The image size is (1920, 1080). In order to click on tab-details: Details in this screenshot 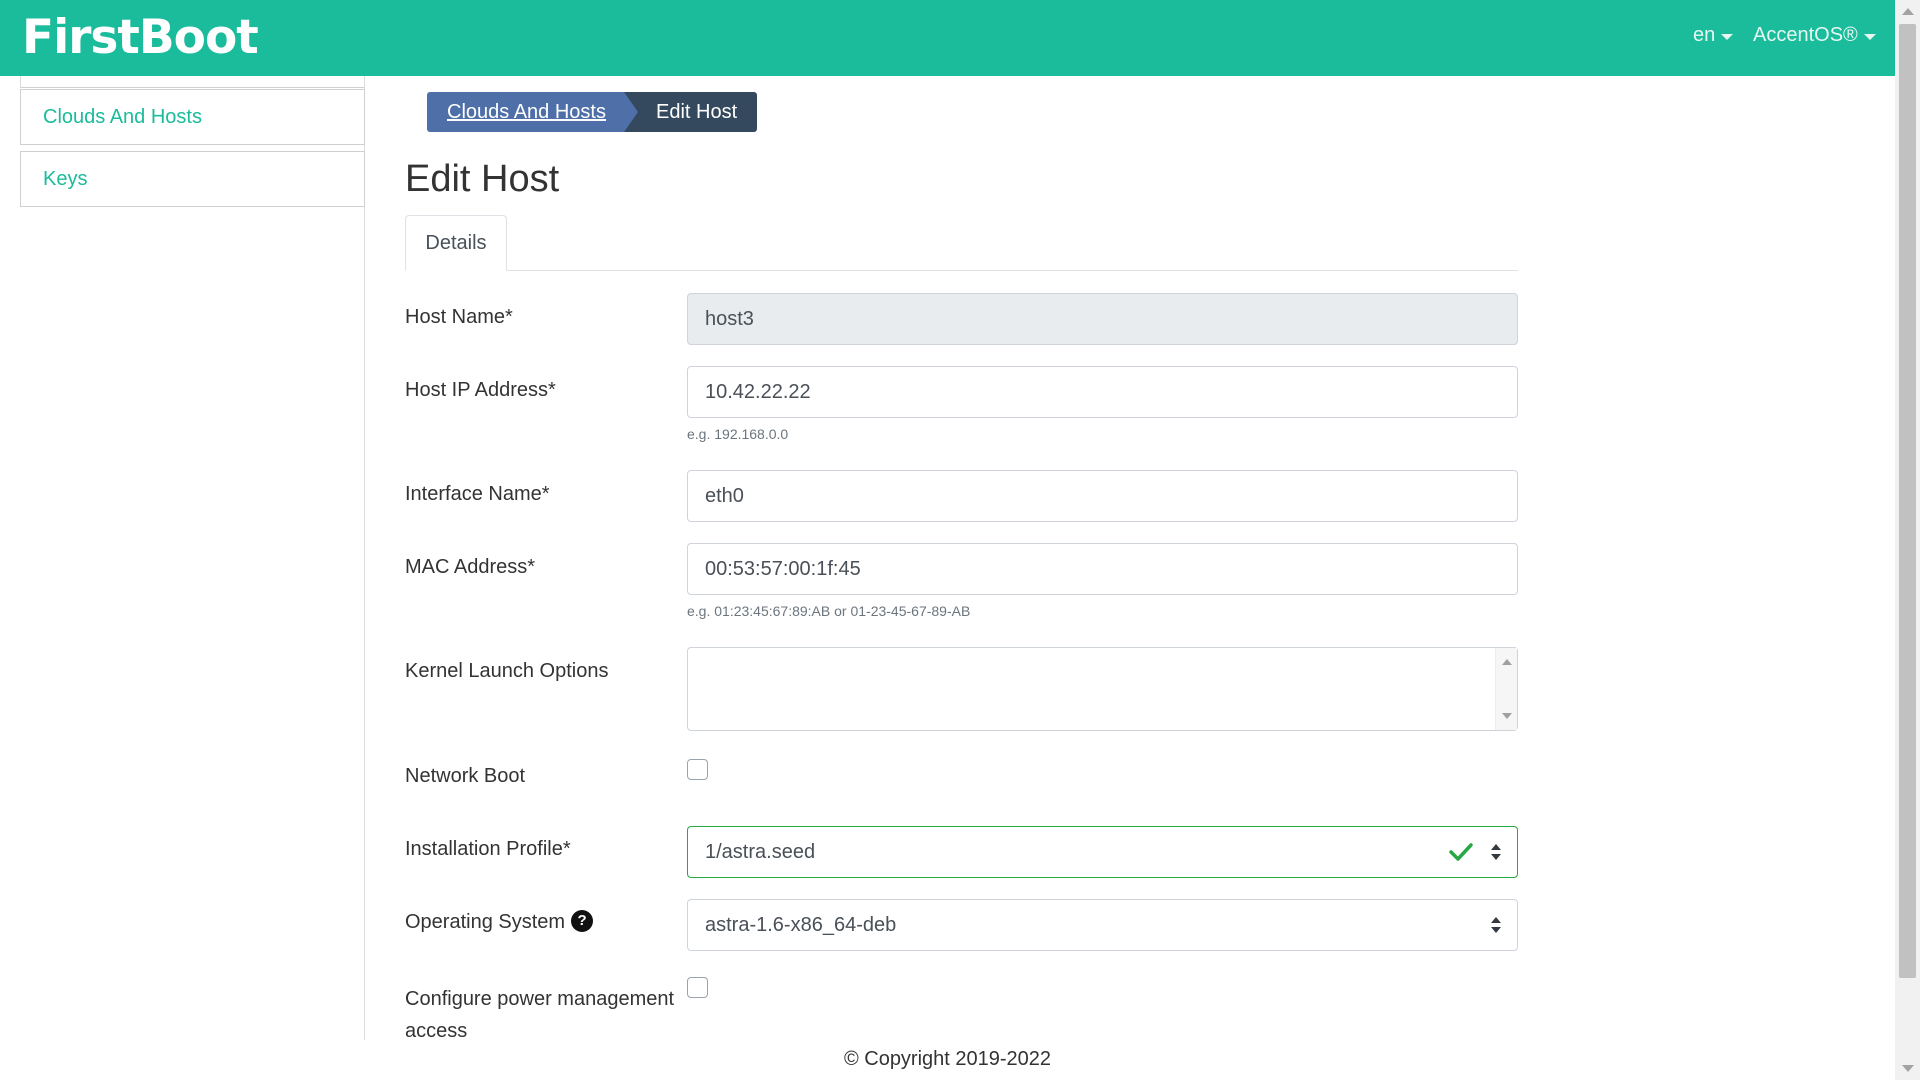, I will do `click(456, 243)`.